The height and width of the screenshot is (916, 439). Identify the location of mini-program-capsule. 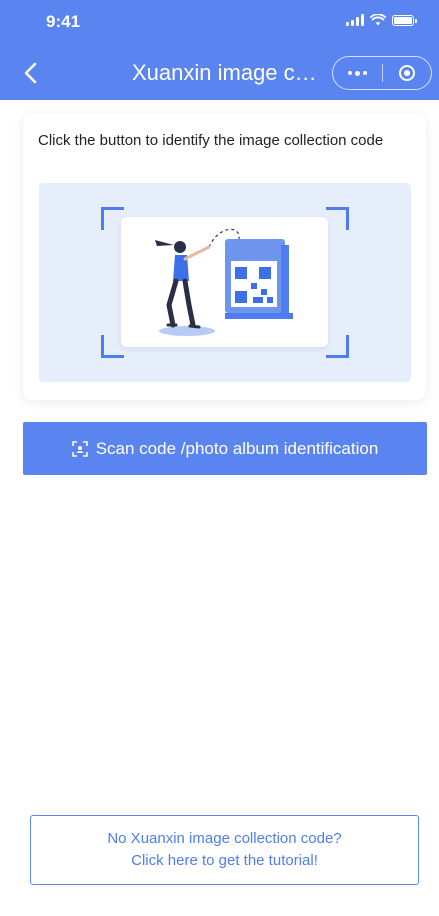
(382, 73).